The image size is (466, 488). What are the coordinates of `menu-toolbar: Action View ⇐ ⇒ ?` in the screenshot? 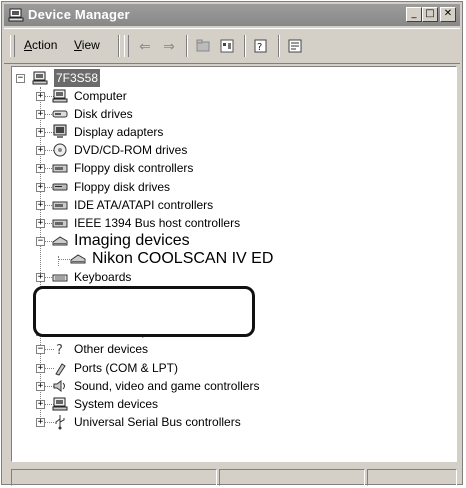 It's located at (232, 46).